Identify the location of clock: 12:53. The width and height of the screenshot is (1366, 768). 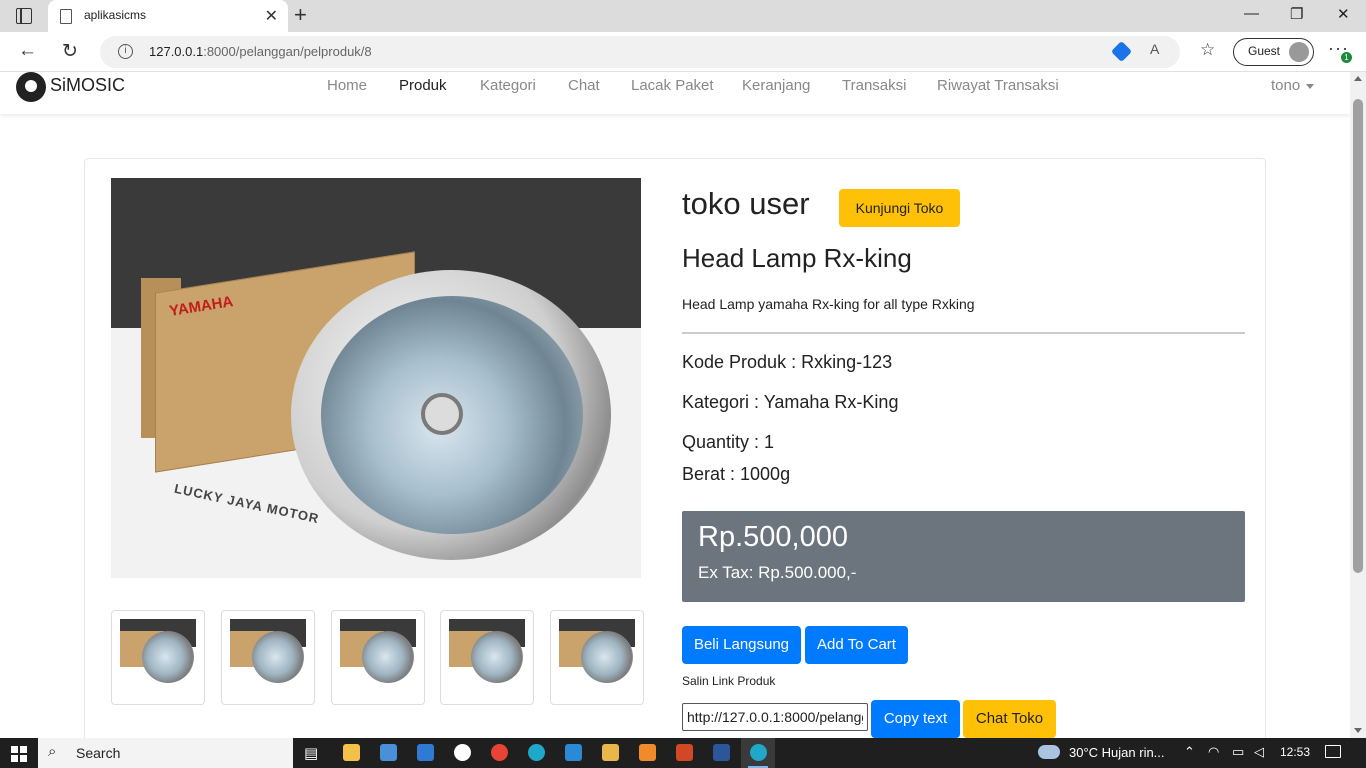
(1295, 752).